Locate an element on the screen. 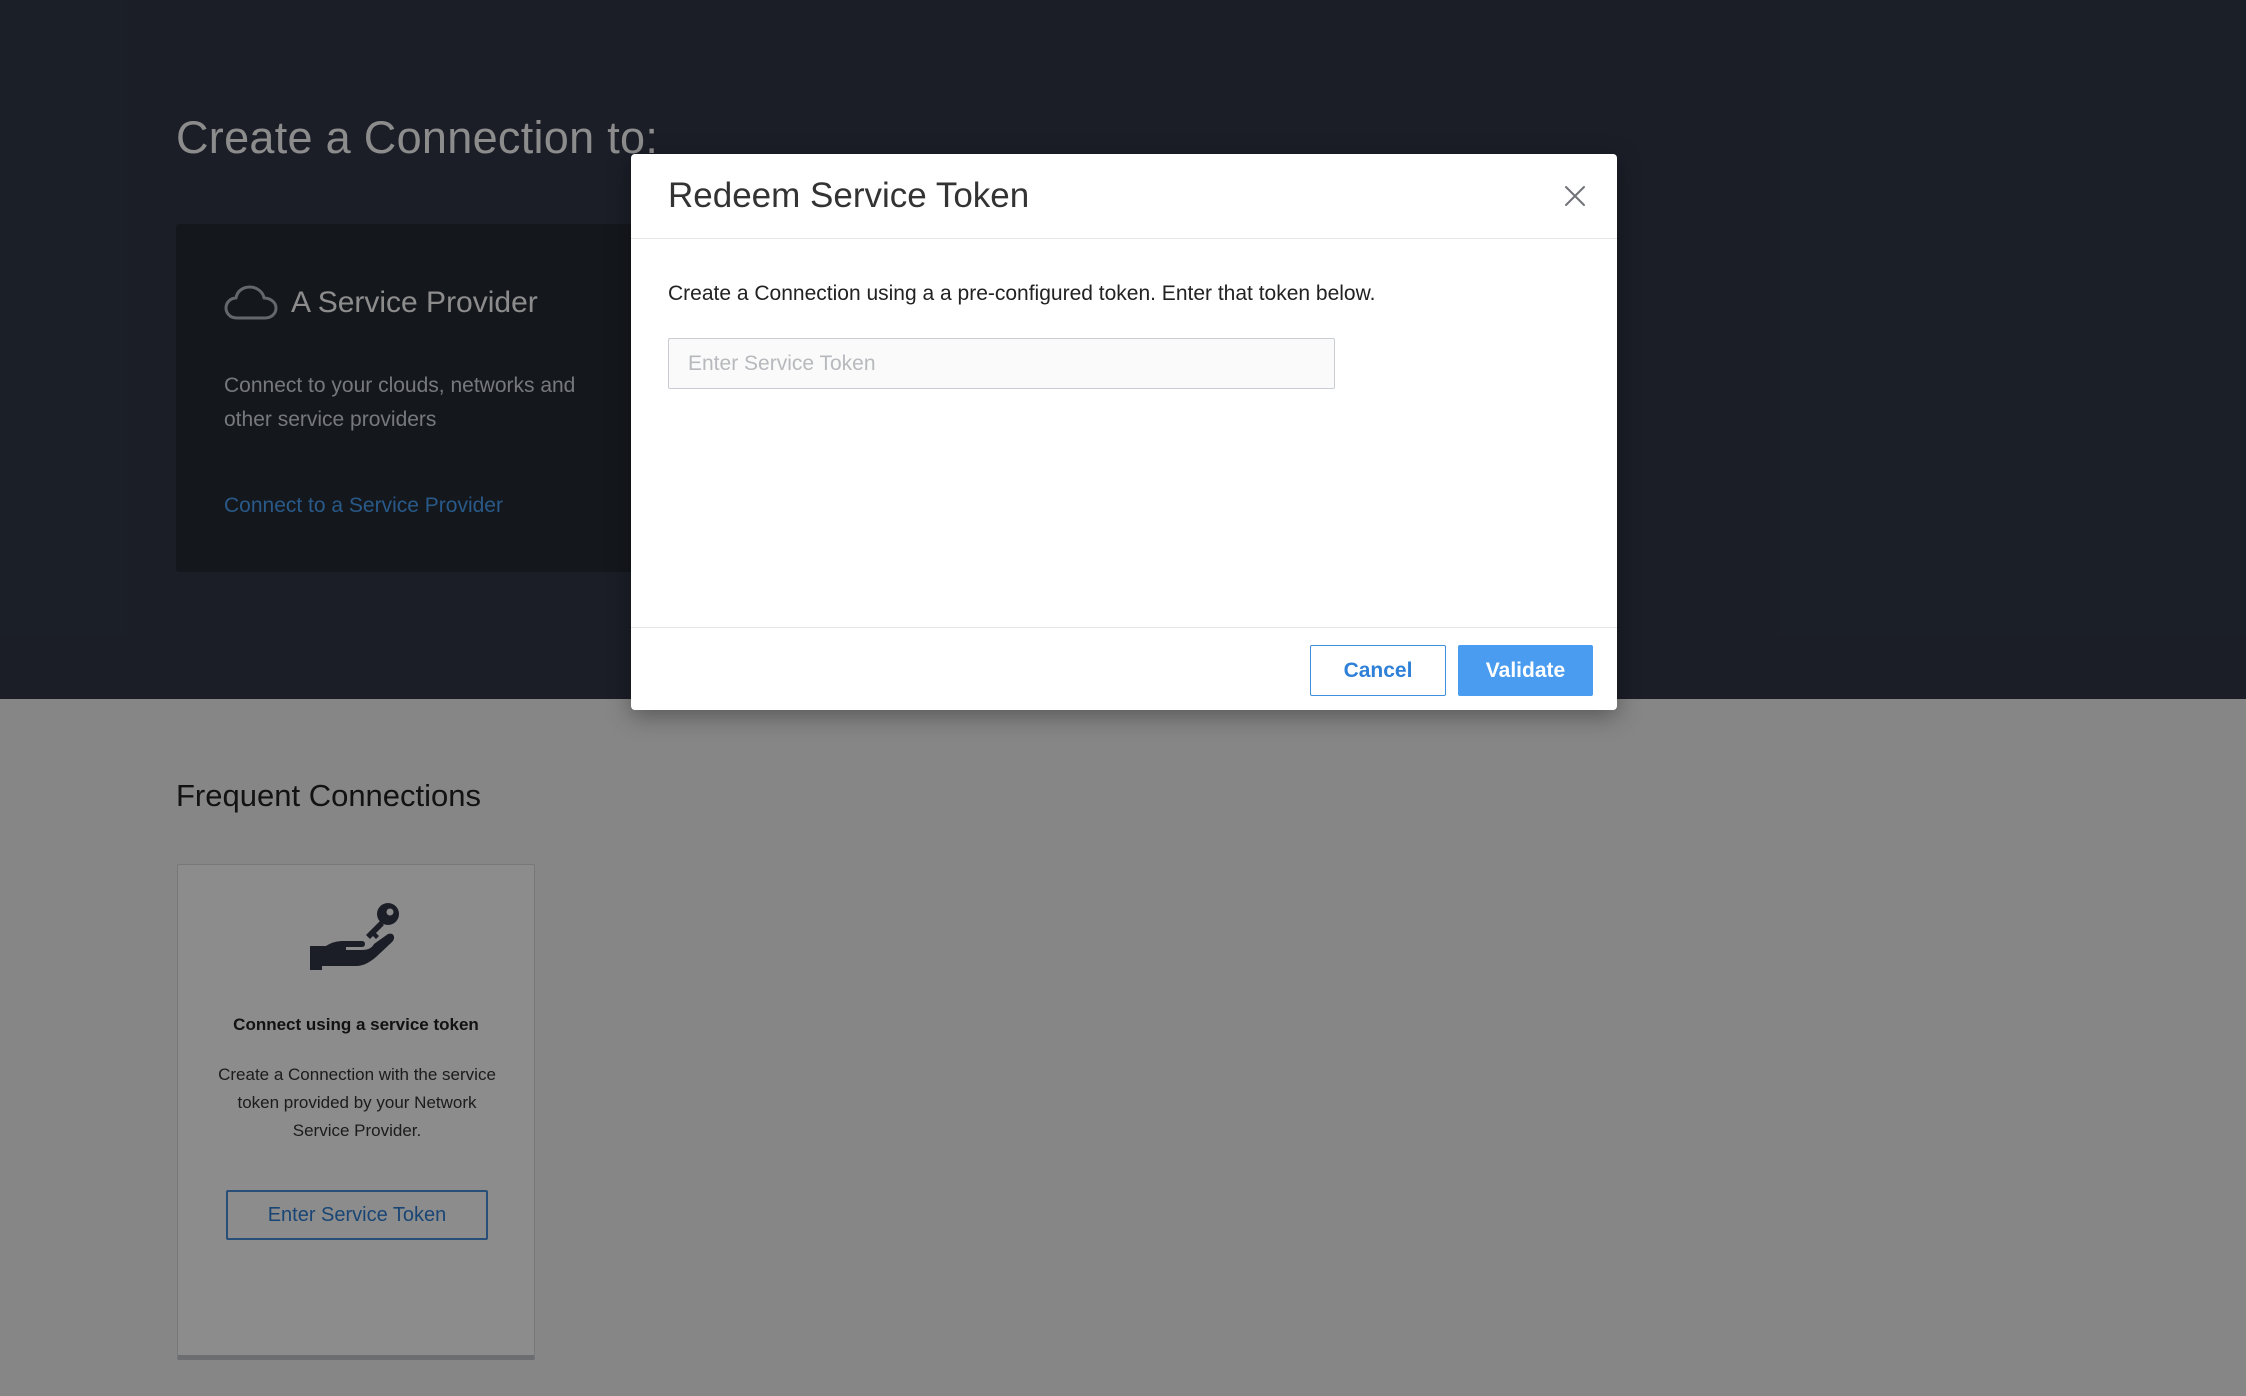  service-token-input is located at coordinates (1001, 363).